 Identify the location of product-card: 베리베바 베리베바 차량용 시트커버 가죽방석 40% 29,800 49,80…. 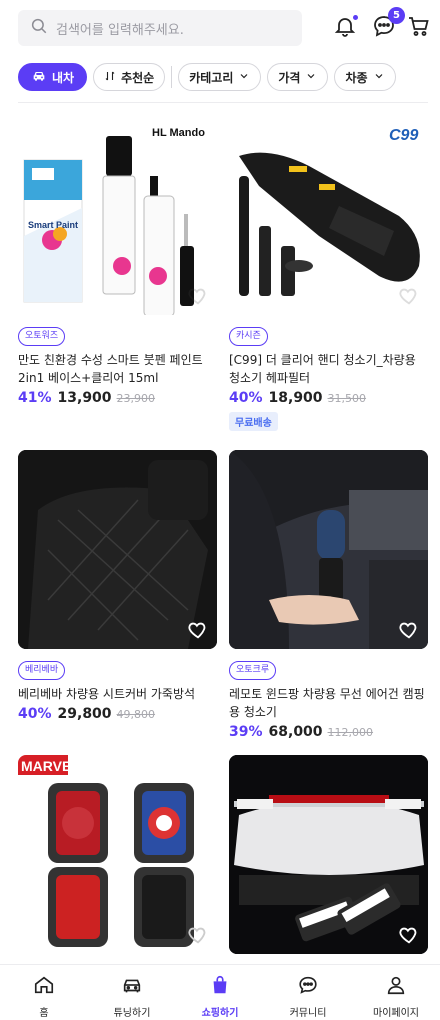
(117, 586).